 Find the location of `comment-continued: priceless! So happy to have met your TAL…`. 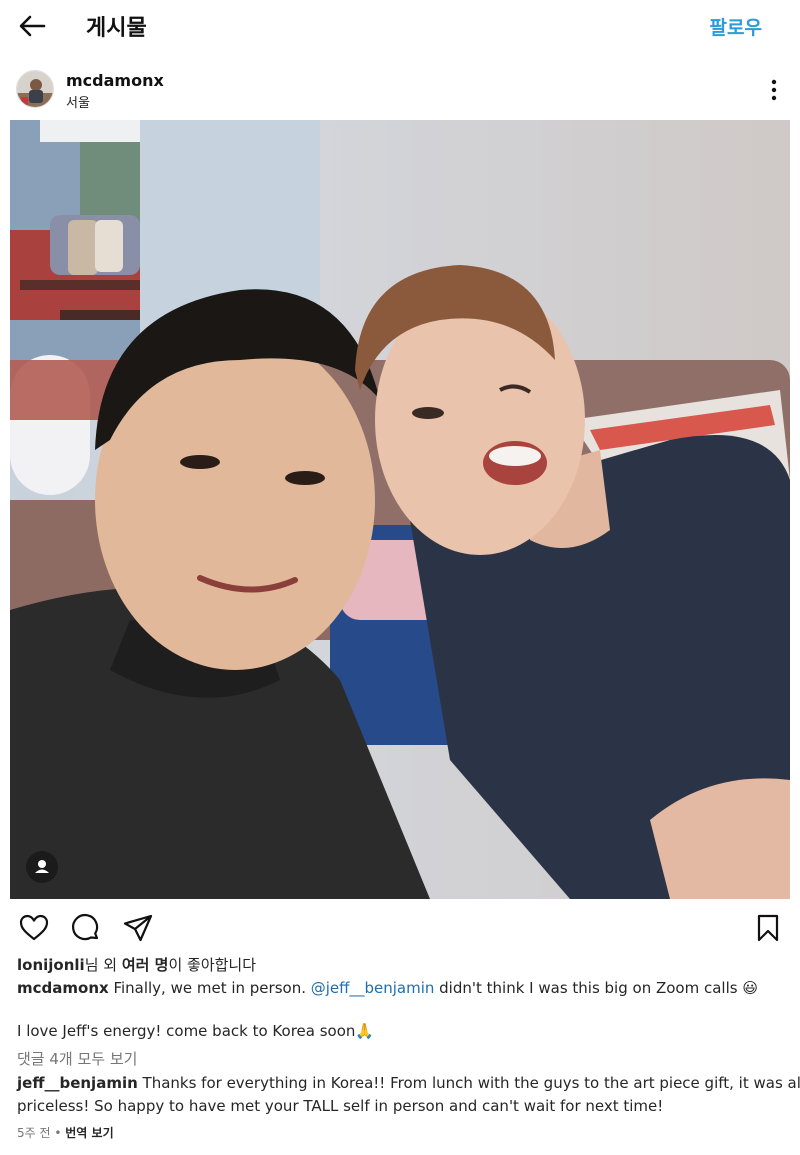

comment-continued: priceless! So happy to have met your TAL… is located at coordinates (340, 1106).